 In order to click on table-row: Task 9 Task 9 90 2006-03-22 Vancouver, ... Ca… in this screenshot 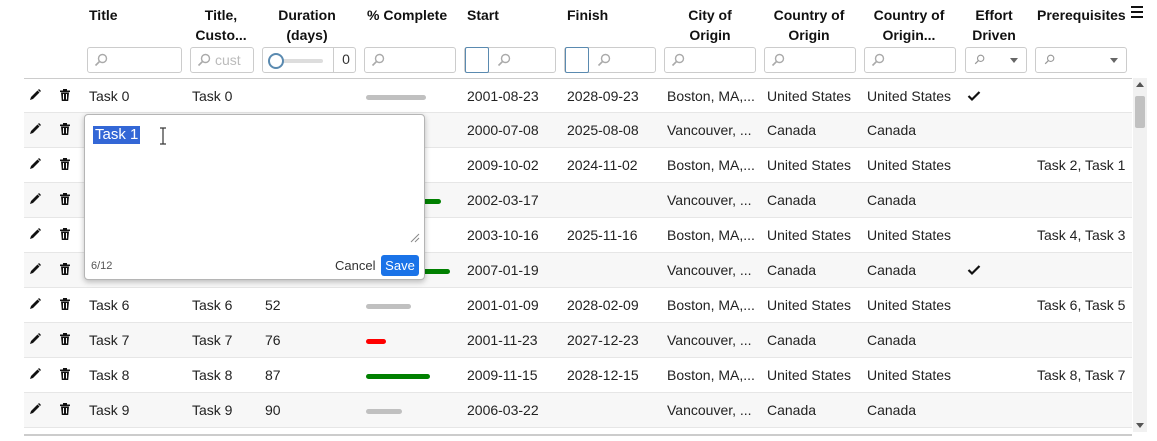, I will do `click(578, 410)`.